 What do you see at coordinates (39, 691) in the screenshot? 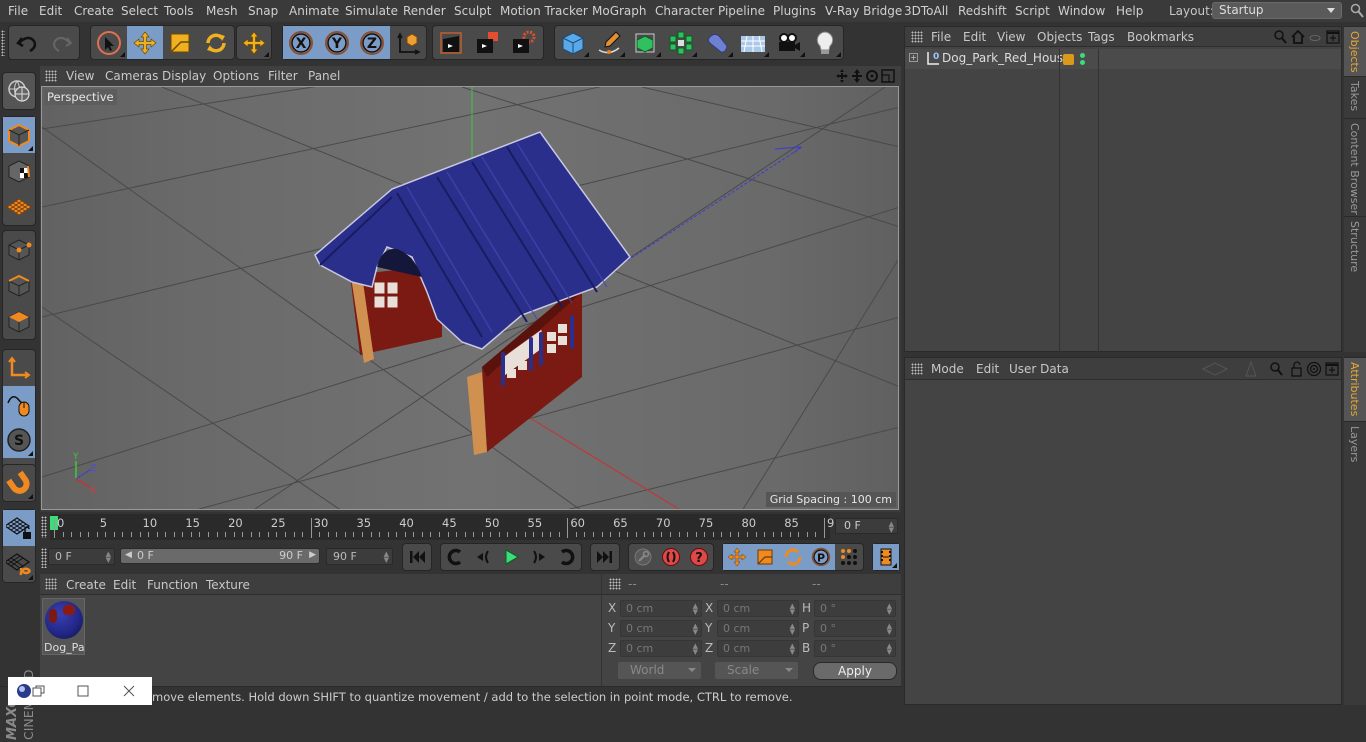
I see `restore-icon` at bounding box center [39, 691].